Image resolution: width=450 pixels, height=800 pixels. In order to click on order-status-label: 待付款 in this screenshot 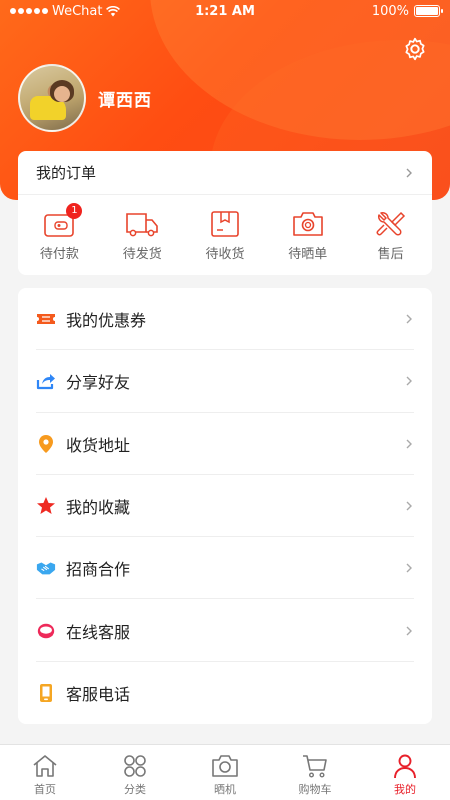, I will do `click(59, 254)`.